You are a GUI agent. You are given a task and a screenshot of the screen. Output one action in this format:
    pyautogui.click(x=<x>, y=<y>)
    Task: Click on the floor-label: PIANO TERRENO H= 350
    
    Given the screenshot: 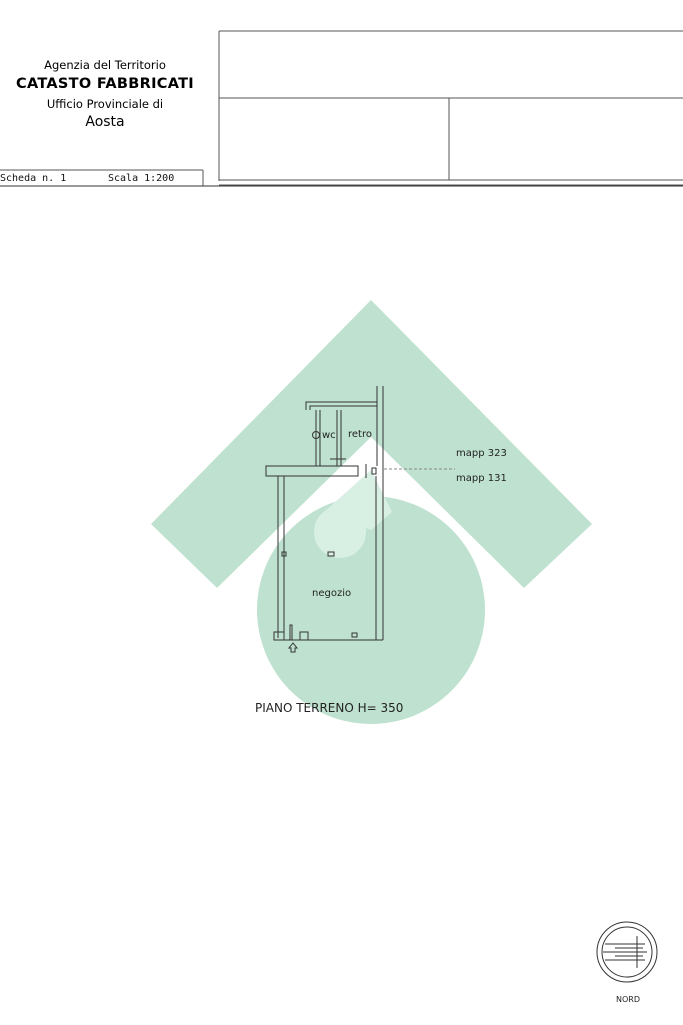 What is the action you would take?
    pyautogui.click(x=329, y=708)
    